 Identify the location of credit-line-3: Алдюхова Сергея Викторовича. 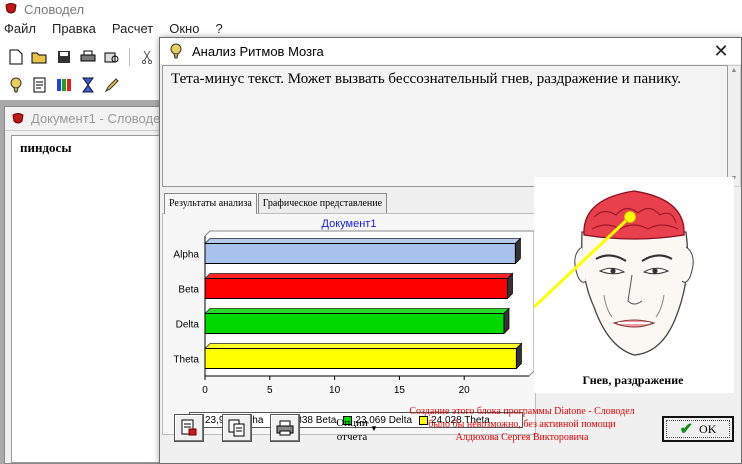
(522, 437).